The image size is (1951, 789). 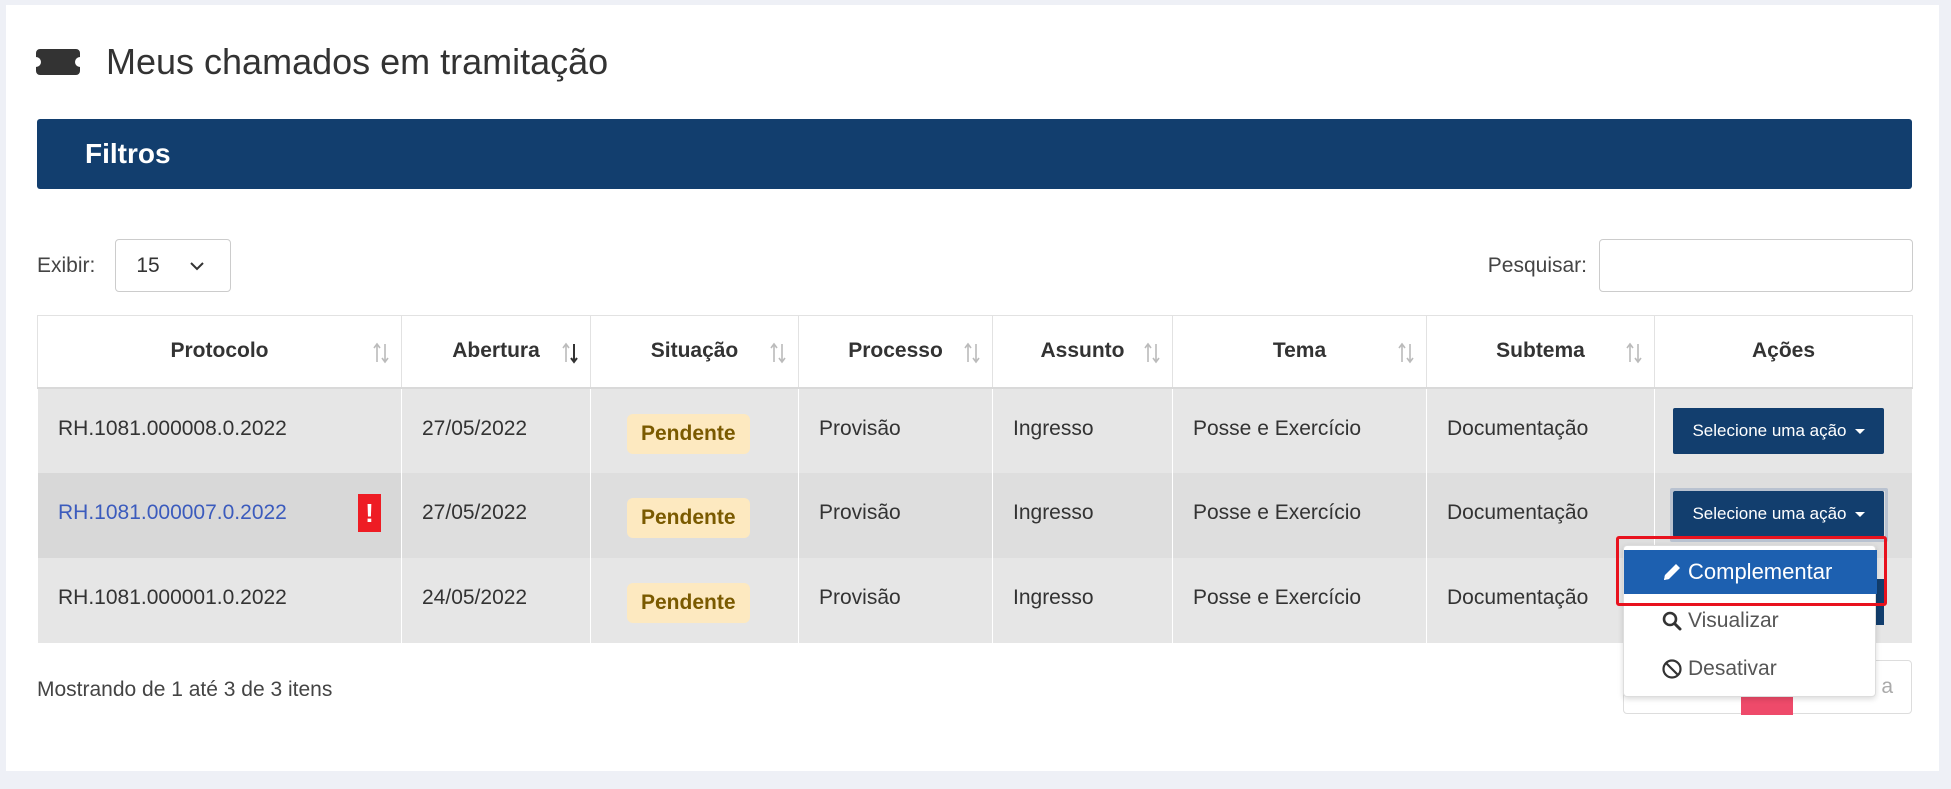 I want to click on menu-item-label: Visualizar, so click(x=1733, y=620).